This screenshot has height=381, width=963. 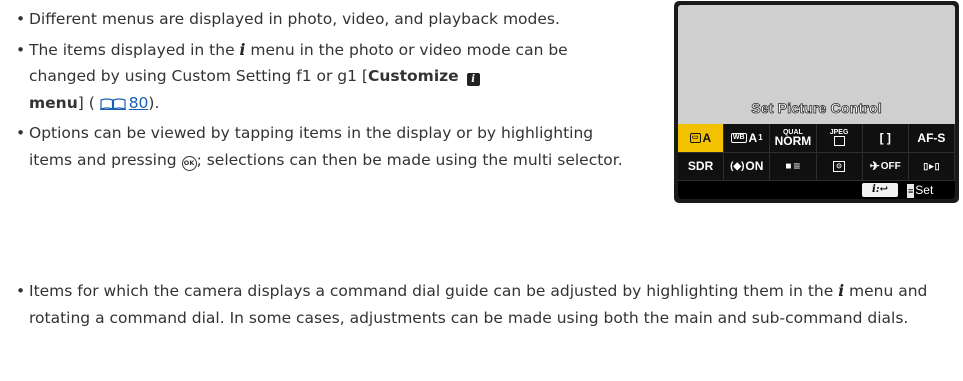 I want to click on metering-icon: ⊙, so click(x=839, y=166).